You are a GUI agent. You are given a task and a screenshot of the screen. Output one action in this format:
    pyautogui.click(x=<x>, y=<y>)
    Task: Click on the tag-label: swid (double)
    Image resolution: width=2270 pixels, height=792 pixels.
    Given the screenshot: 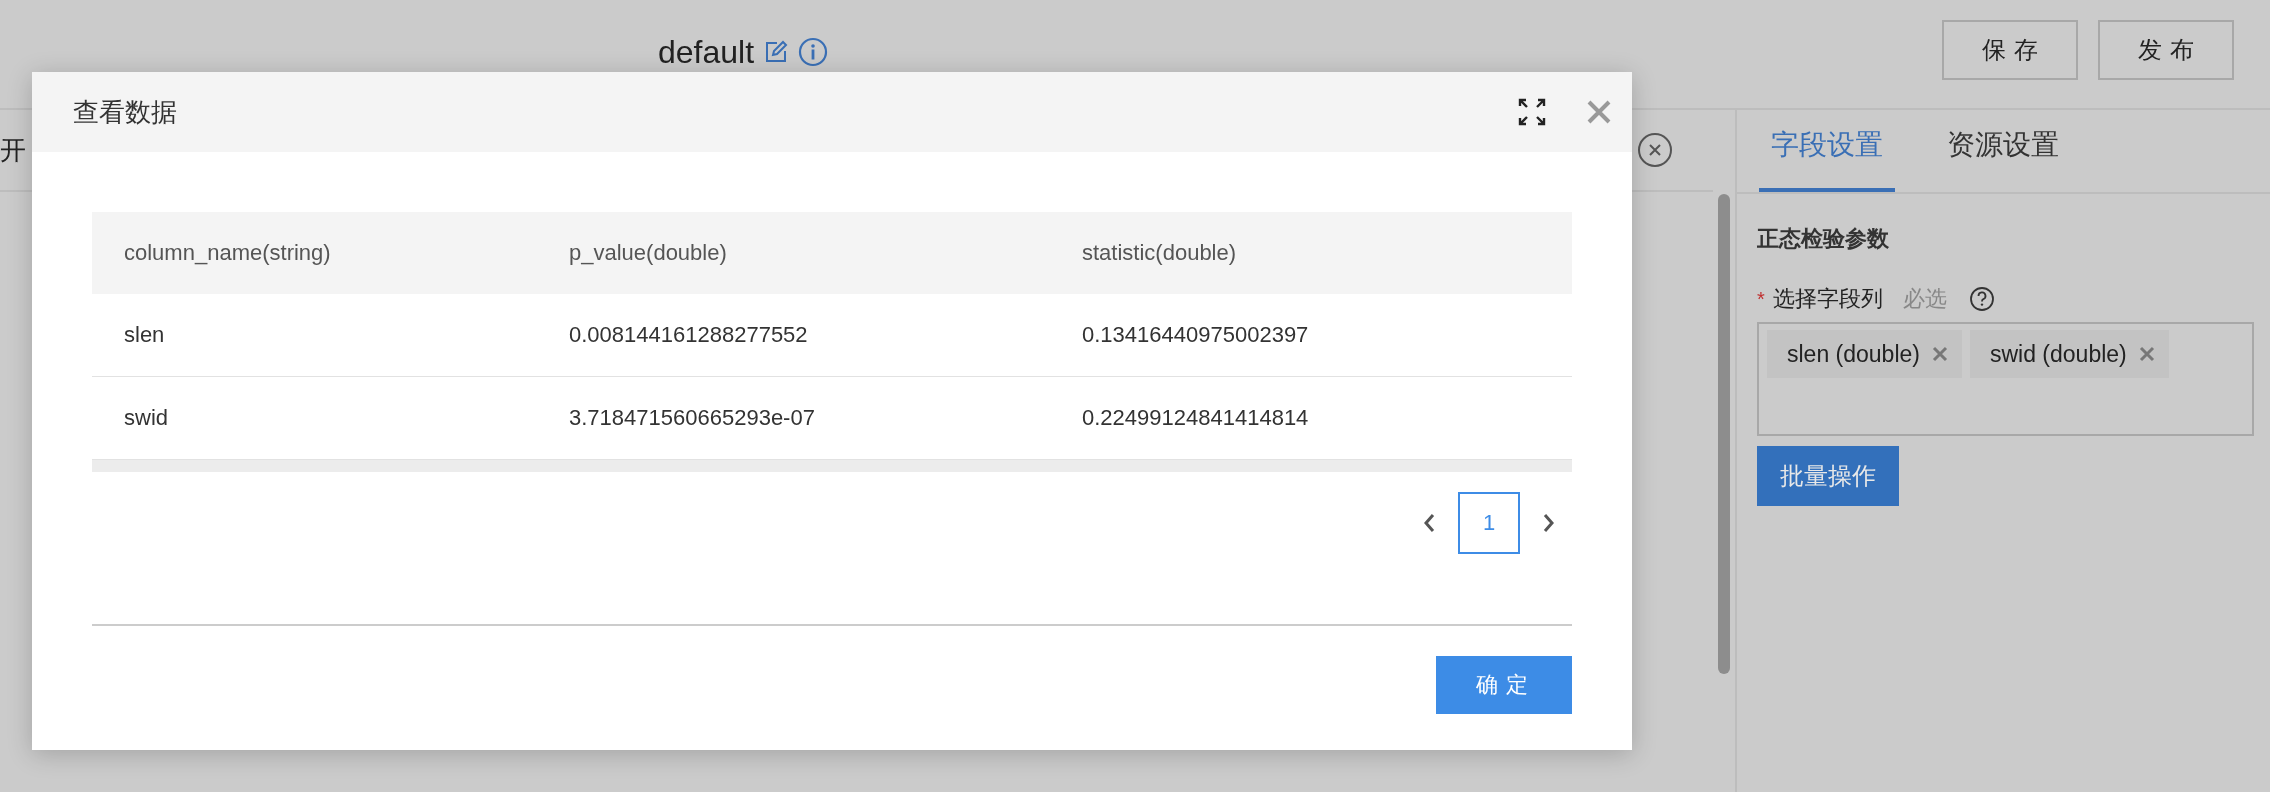 What is the action you would take?
    pyautogui.click(x=2058, y=354)
    